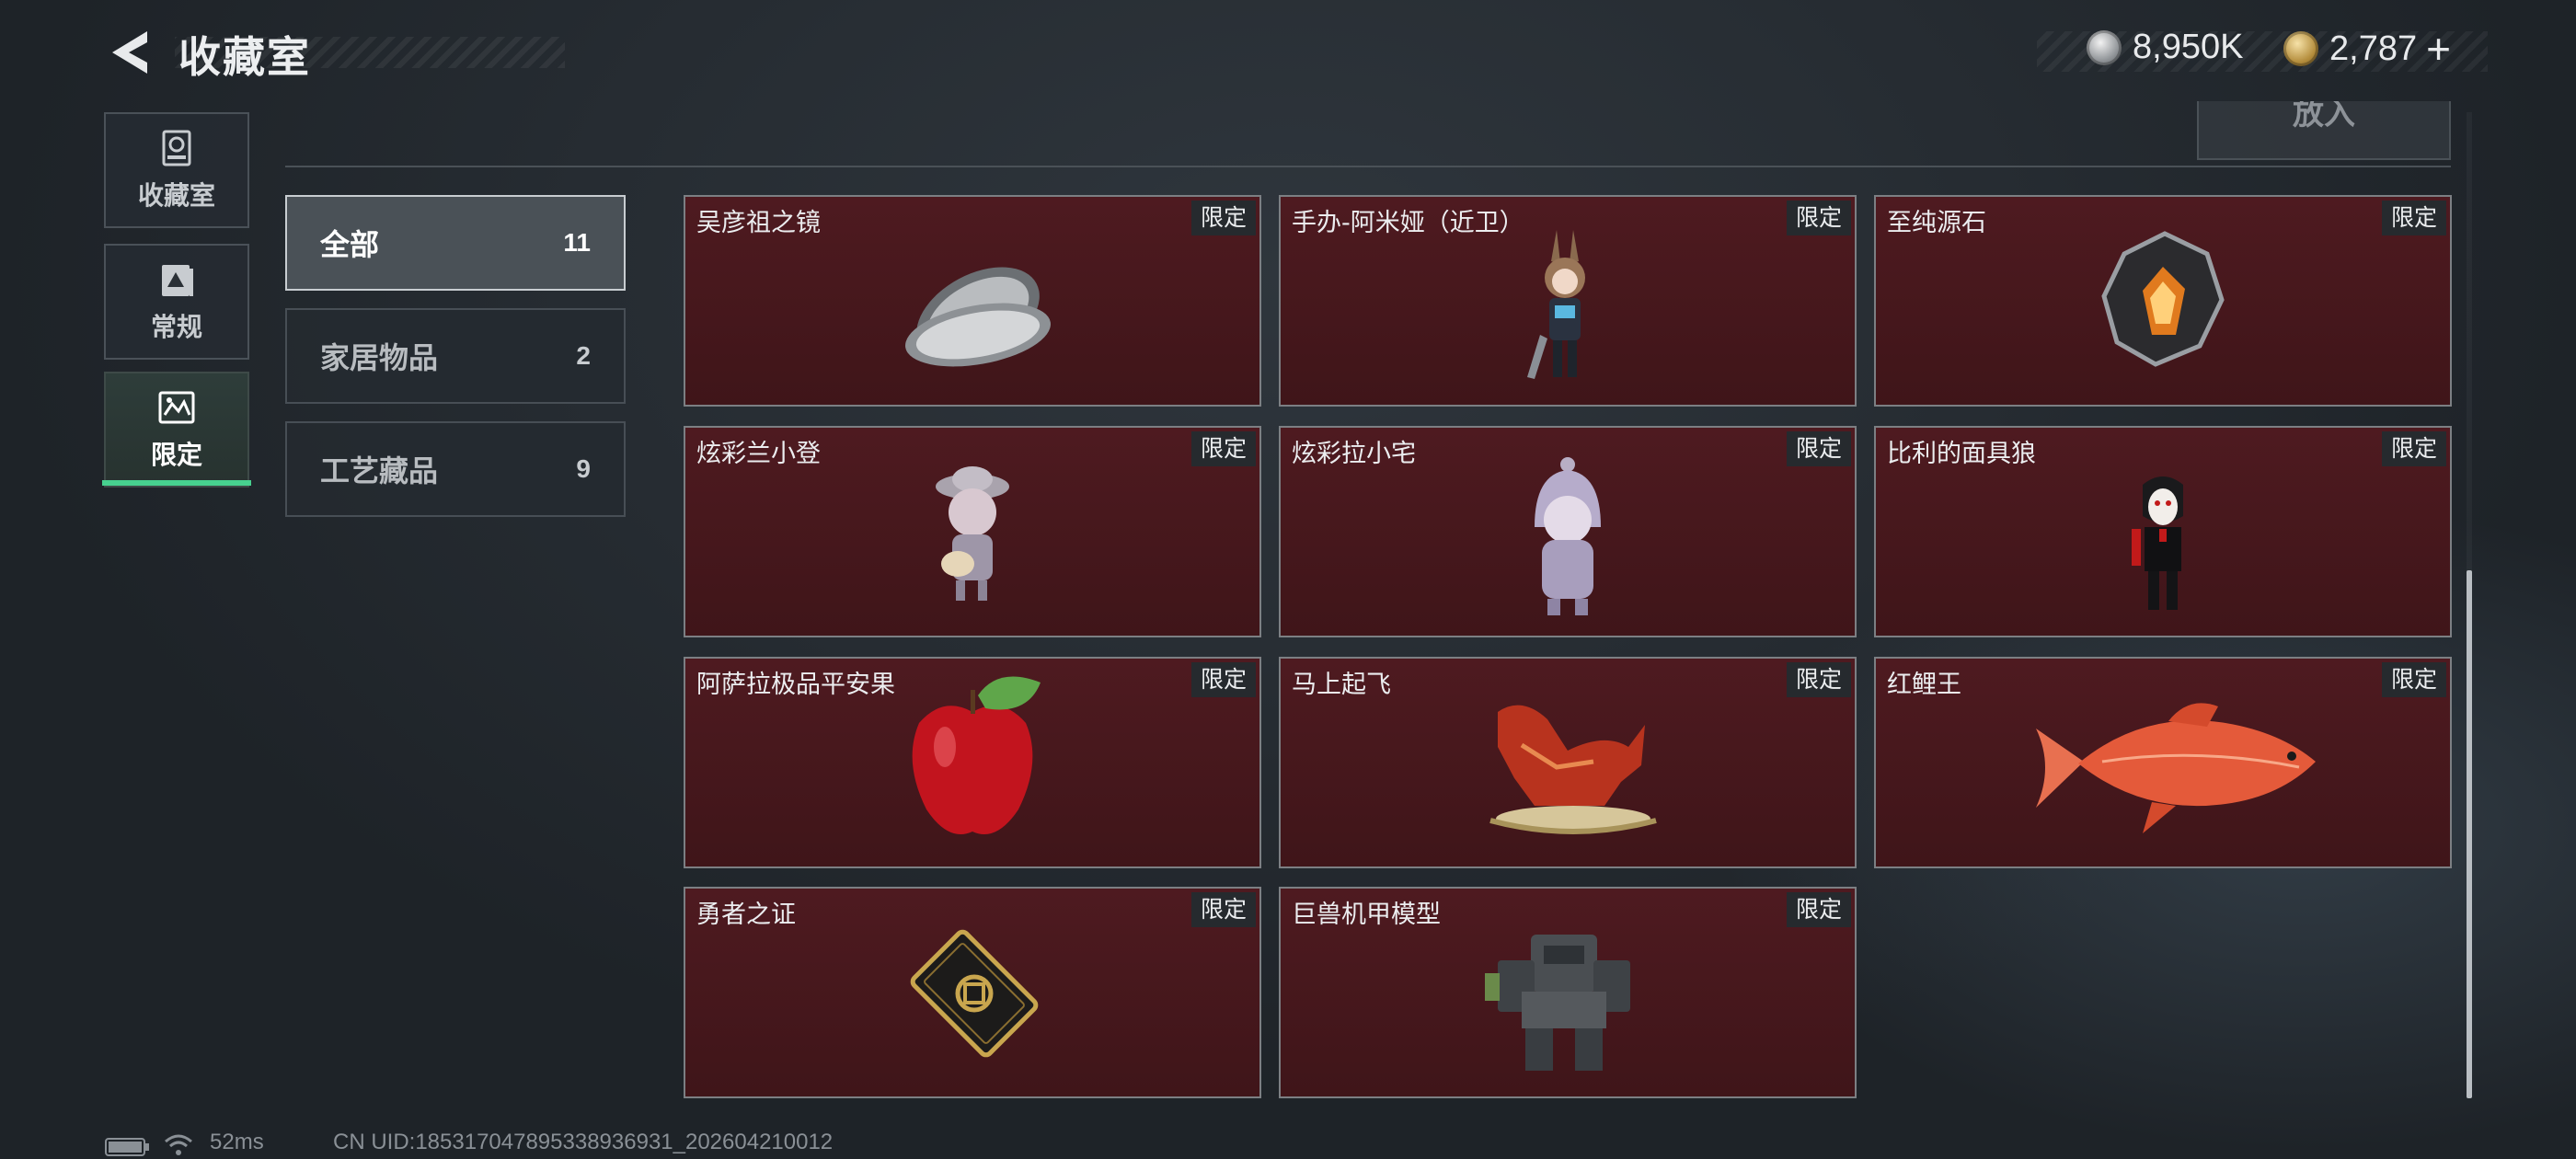  Describe the element at coordinates (2176, 768) in the screenshot. I see `carp-icon` at that location.